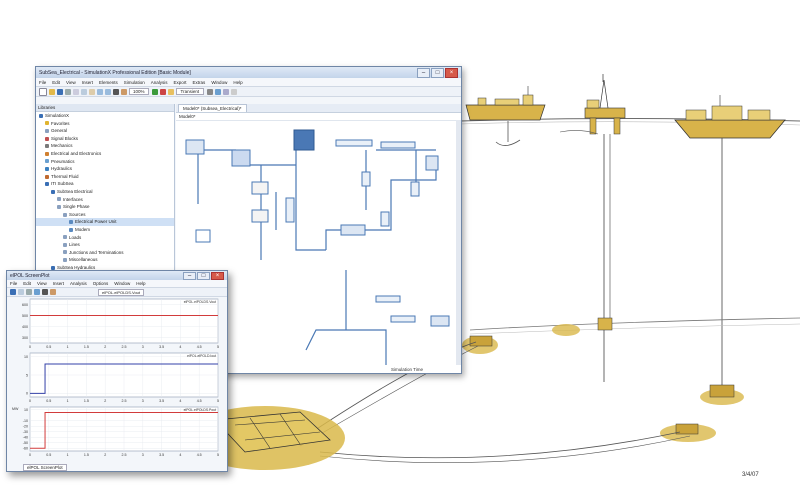  Describe the element at coordinates (105, 230) in the screenshot. I see `tree-item: Modem` at that location.